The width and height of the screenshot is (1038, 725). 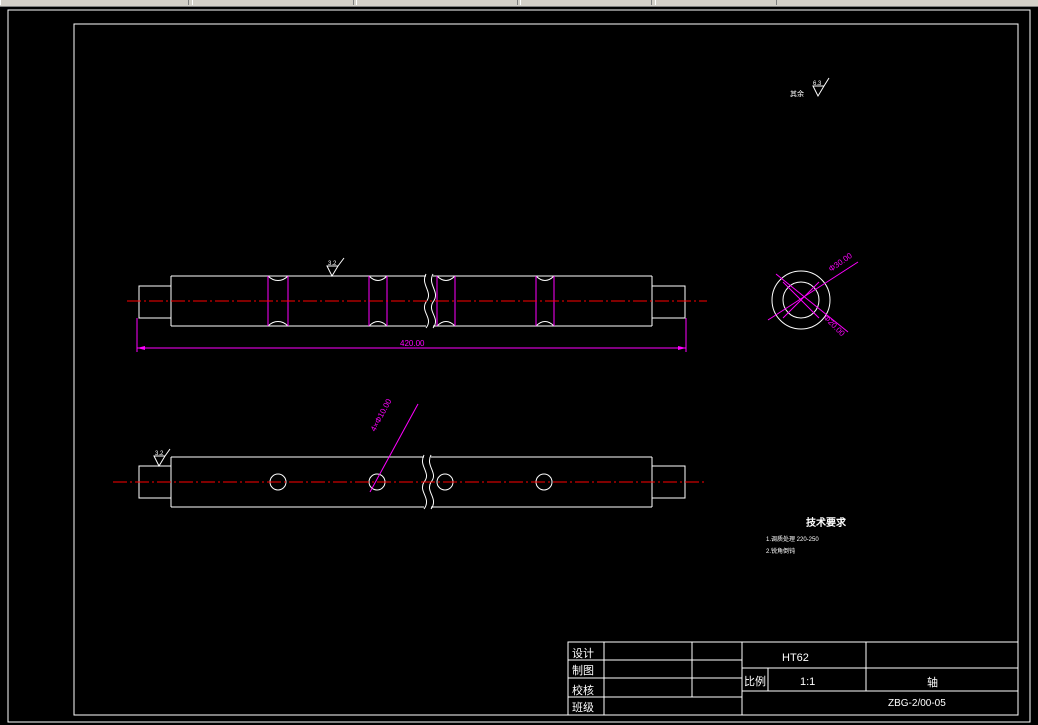 What do you see at coordinates (410, 453) in the screenshot?
I see `shaft-front-view: 3.2 4×Φ10.00` at bounding box center [410, 453].